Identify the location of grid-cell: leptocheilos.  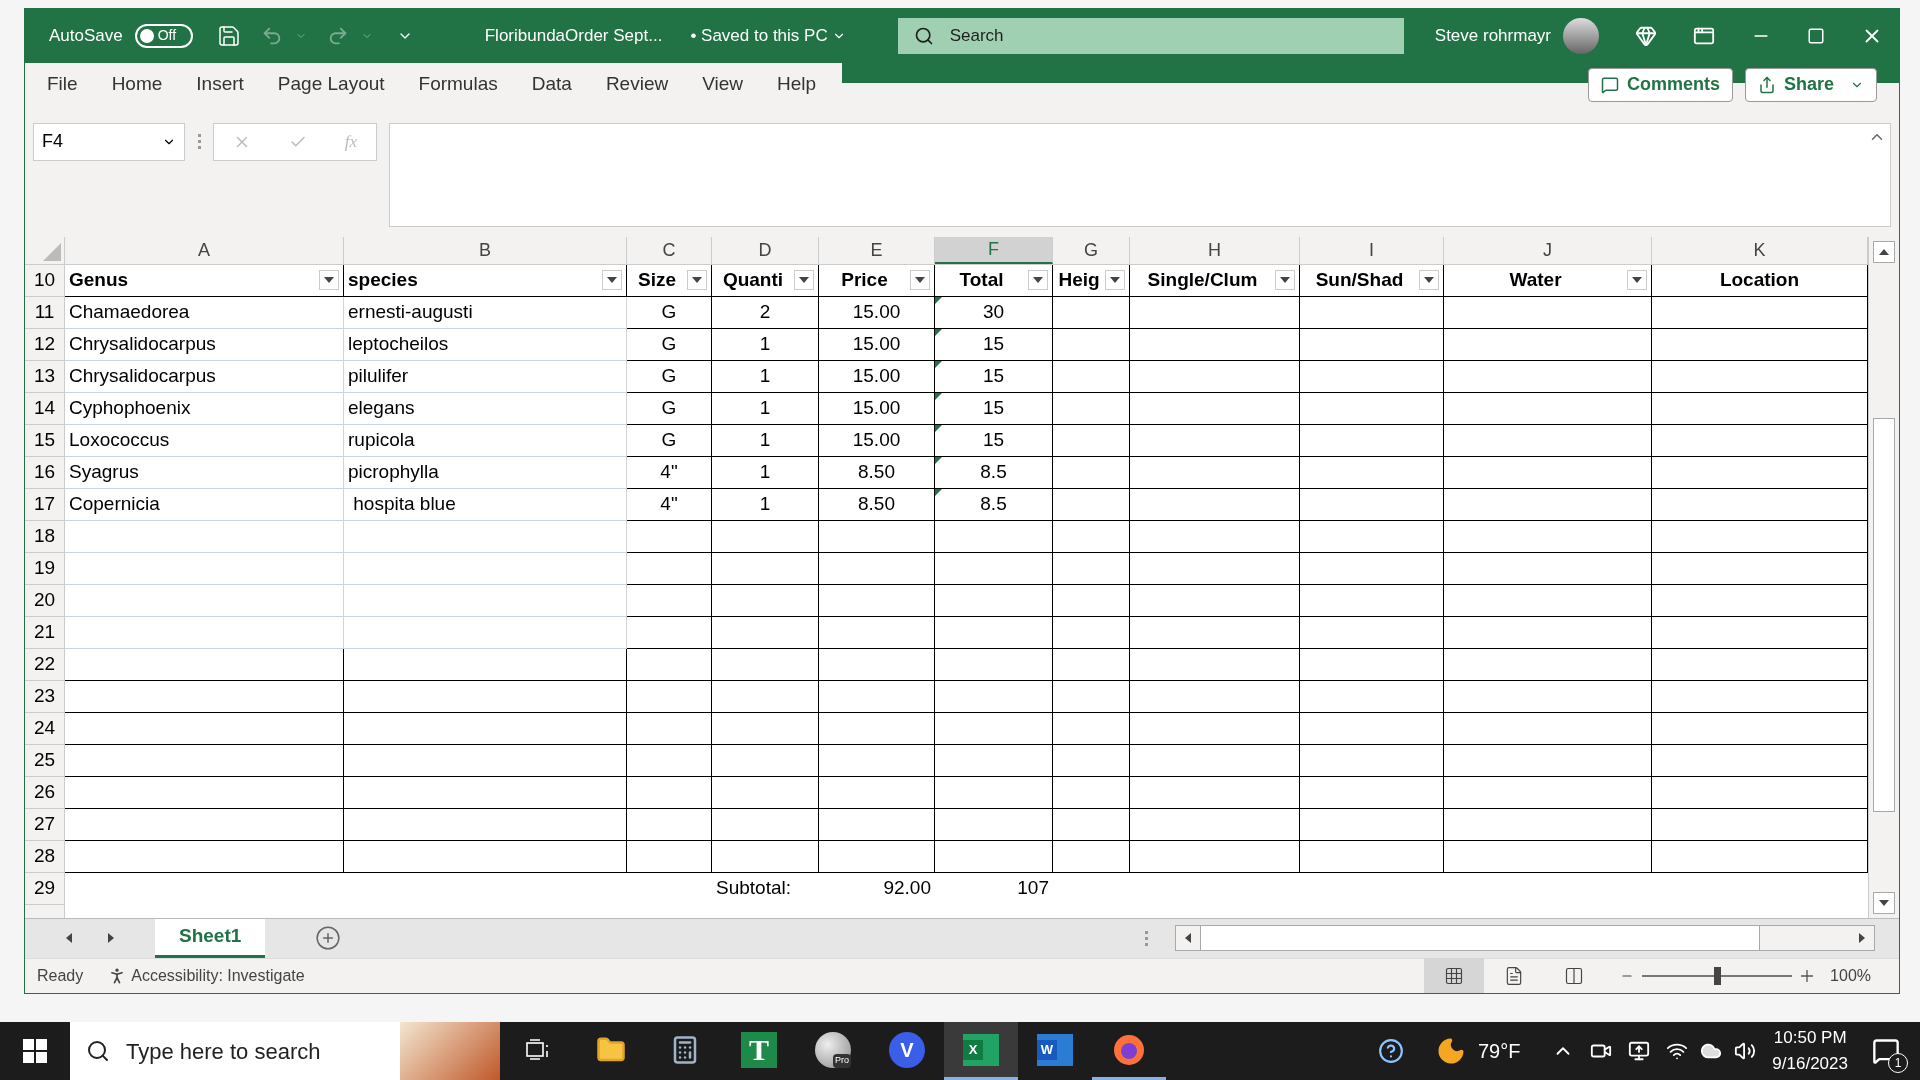
(485, 344).